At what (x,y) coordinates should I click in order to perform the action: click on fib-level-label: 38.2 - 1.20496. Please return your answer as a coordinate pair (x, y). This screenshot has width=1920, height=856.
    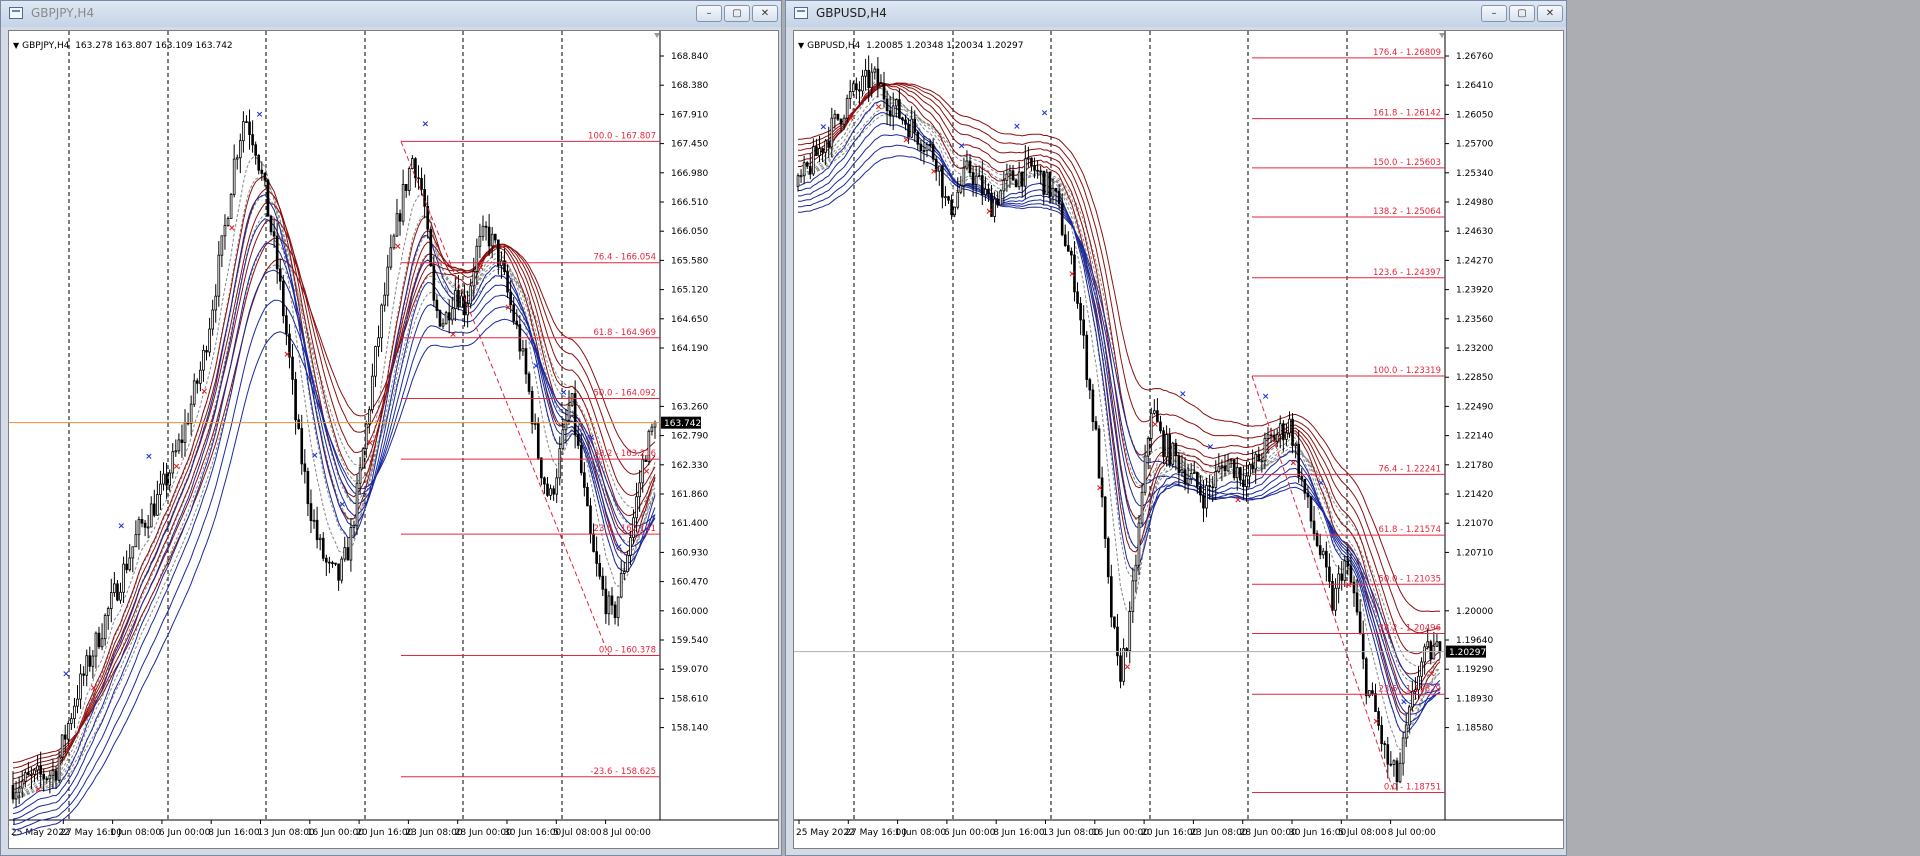
    Looking at the image, I should click on (1409, 628).